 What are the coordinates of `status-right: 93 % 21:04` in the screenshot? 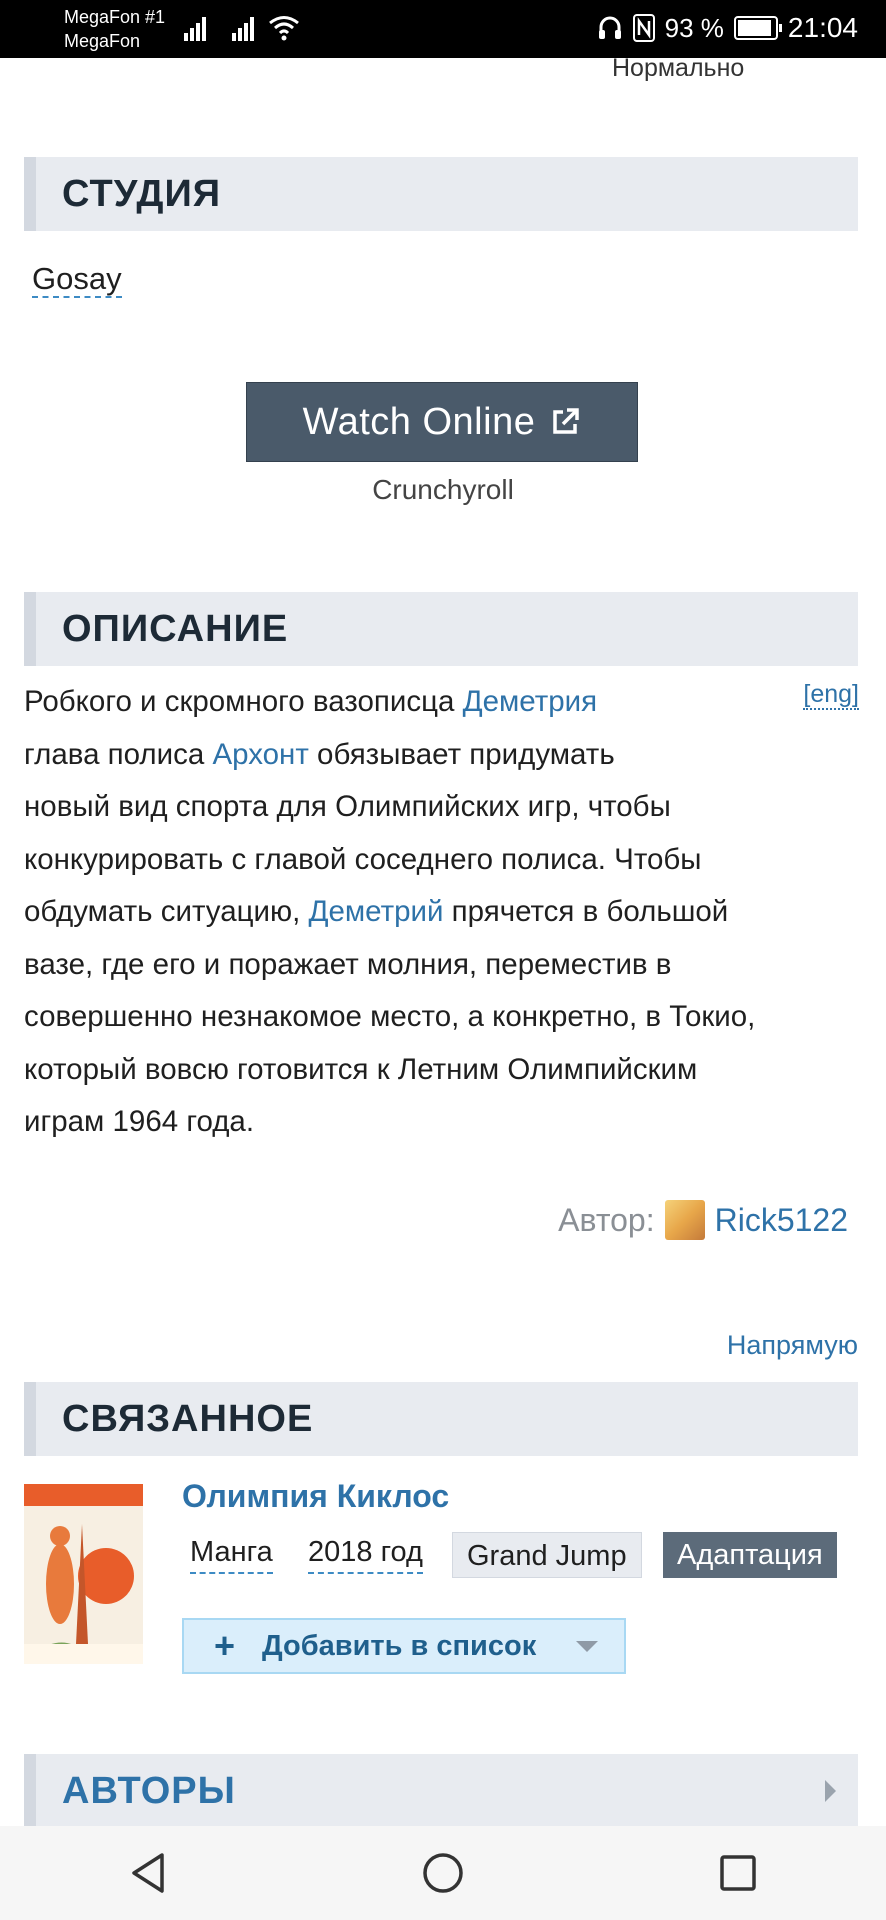 It's located at (727, 28).